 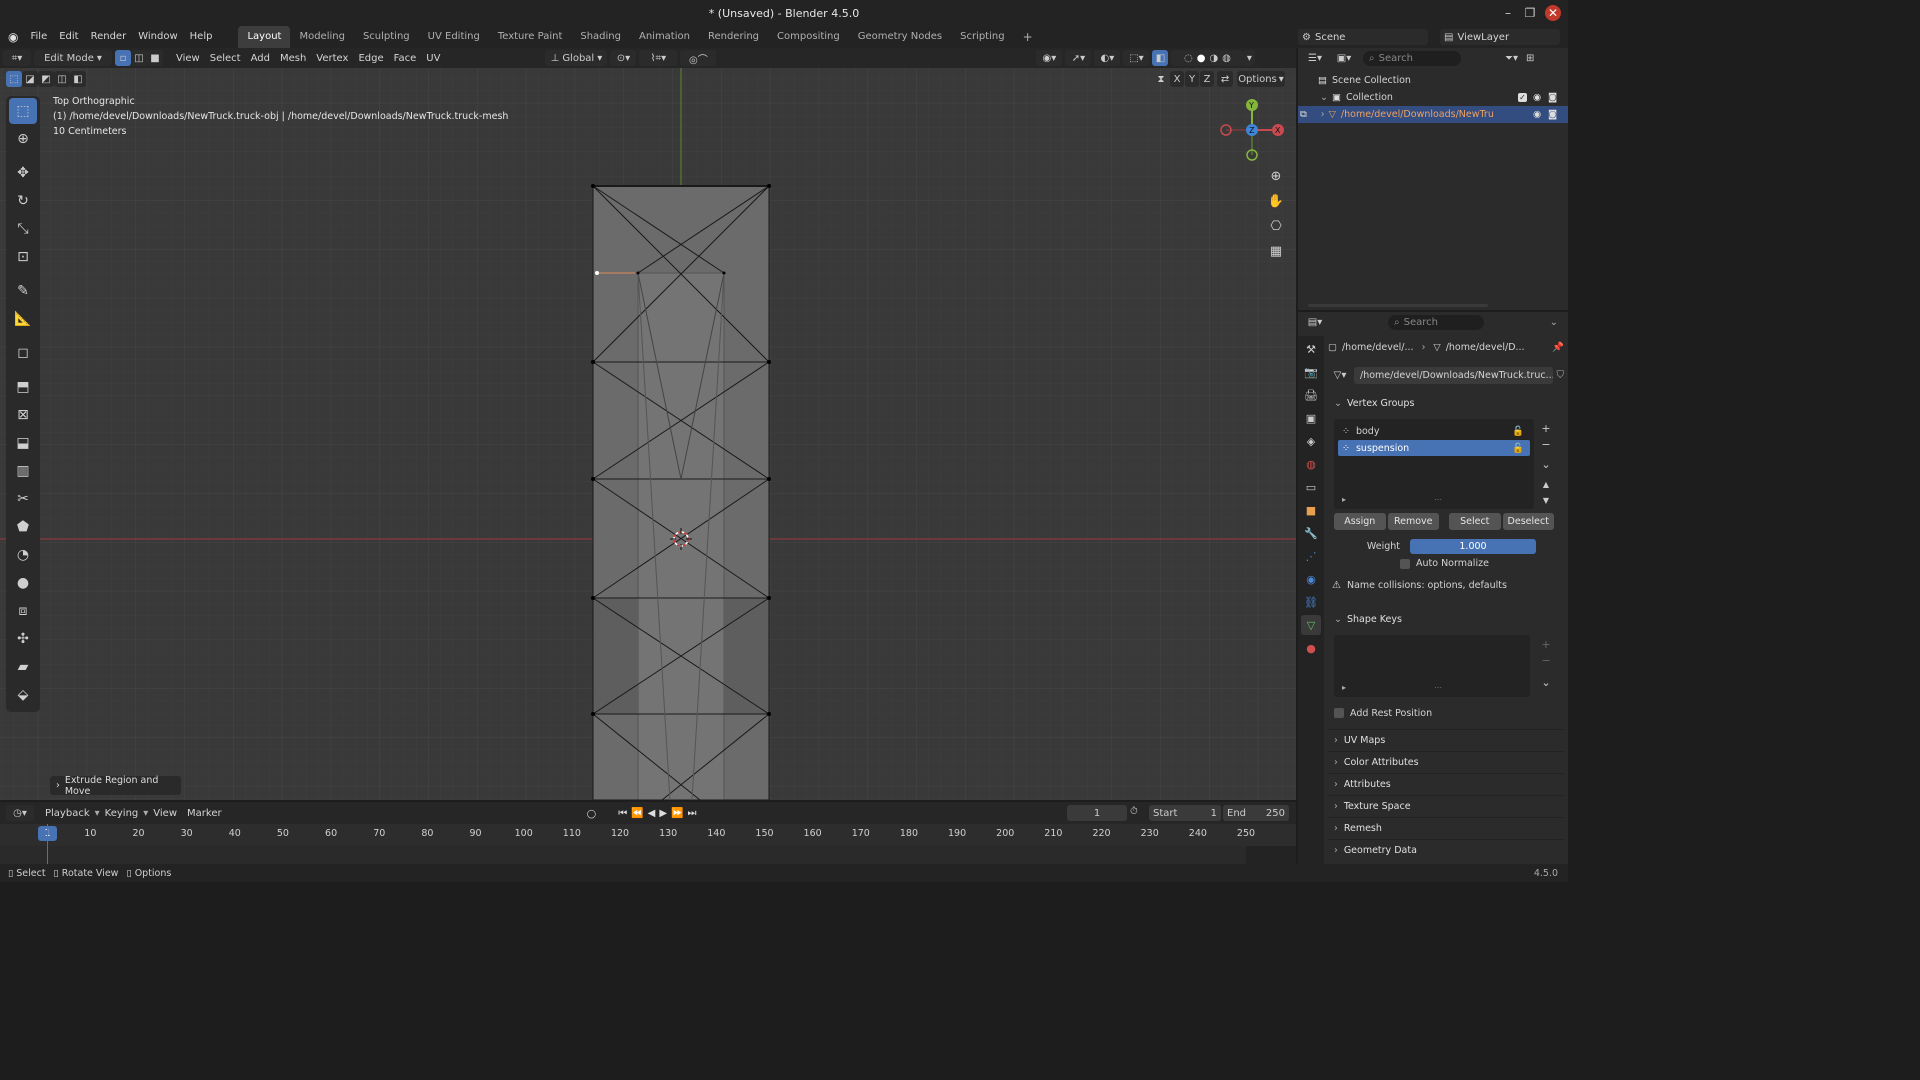 What do you see at coordinates (23, 353) in the screenshot?
I see `add-cube-tool-icon: ◻` at bounding box center [23, 353].